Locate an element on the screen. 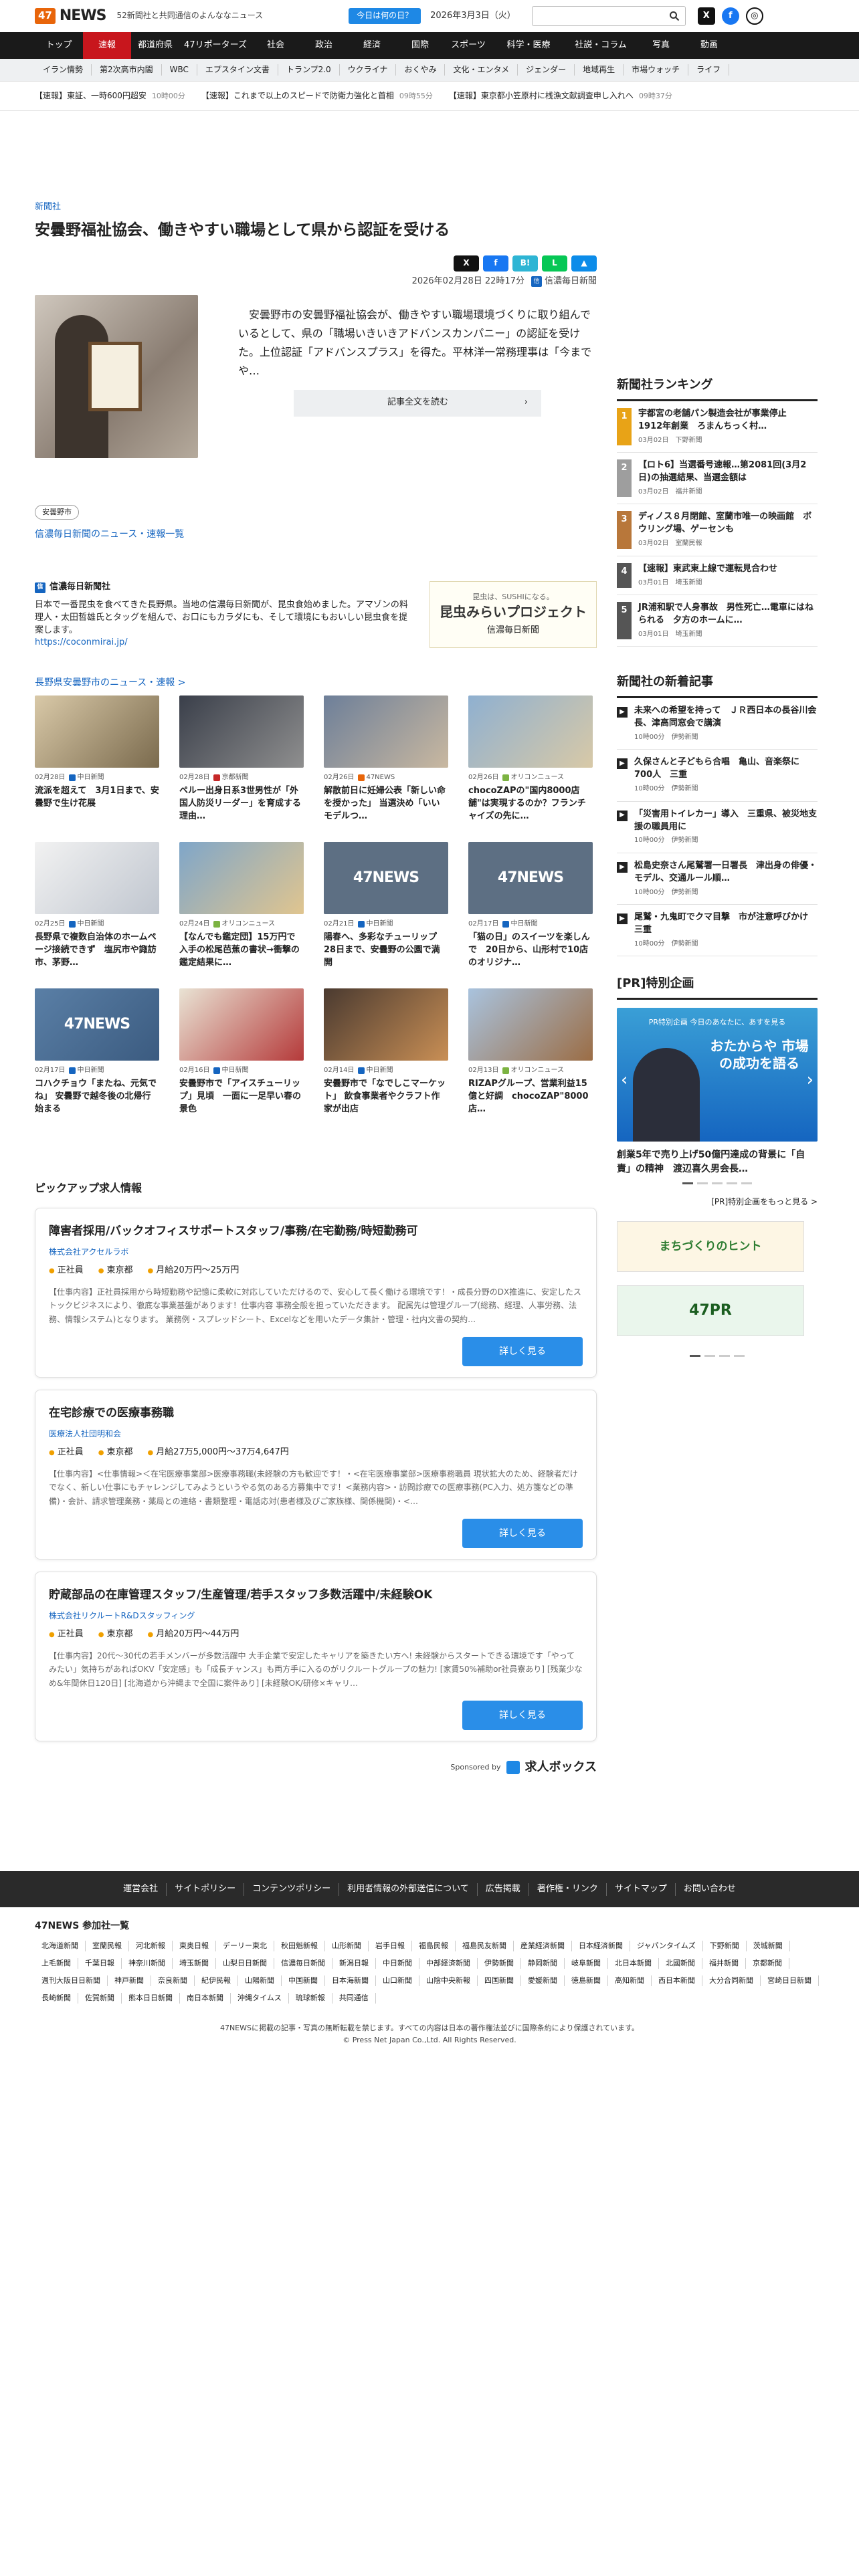 The width and height of the screenshot is (859, 2576). nav-international: 国際 is located at coordinates (420, 45).